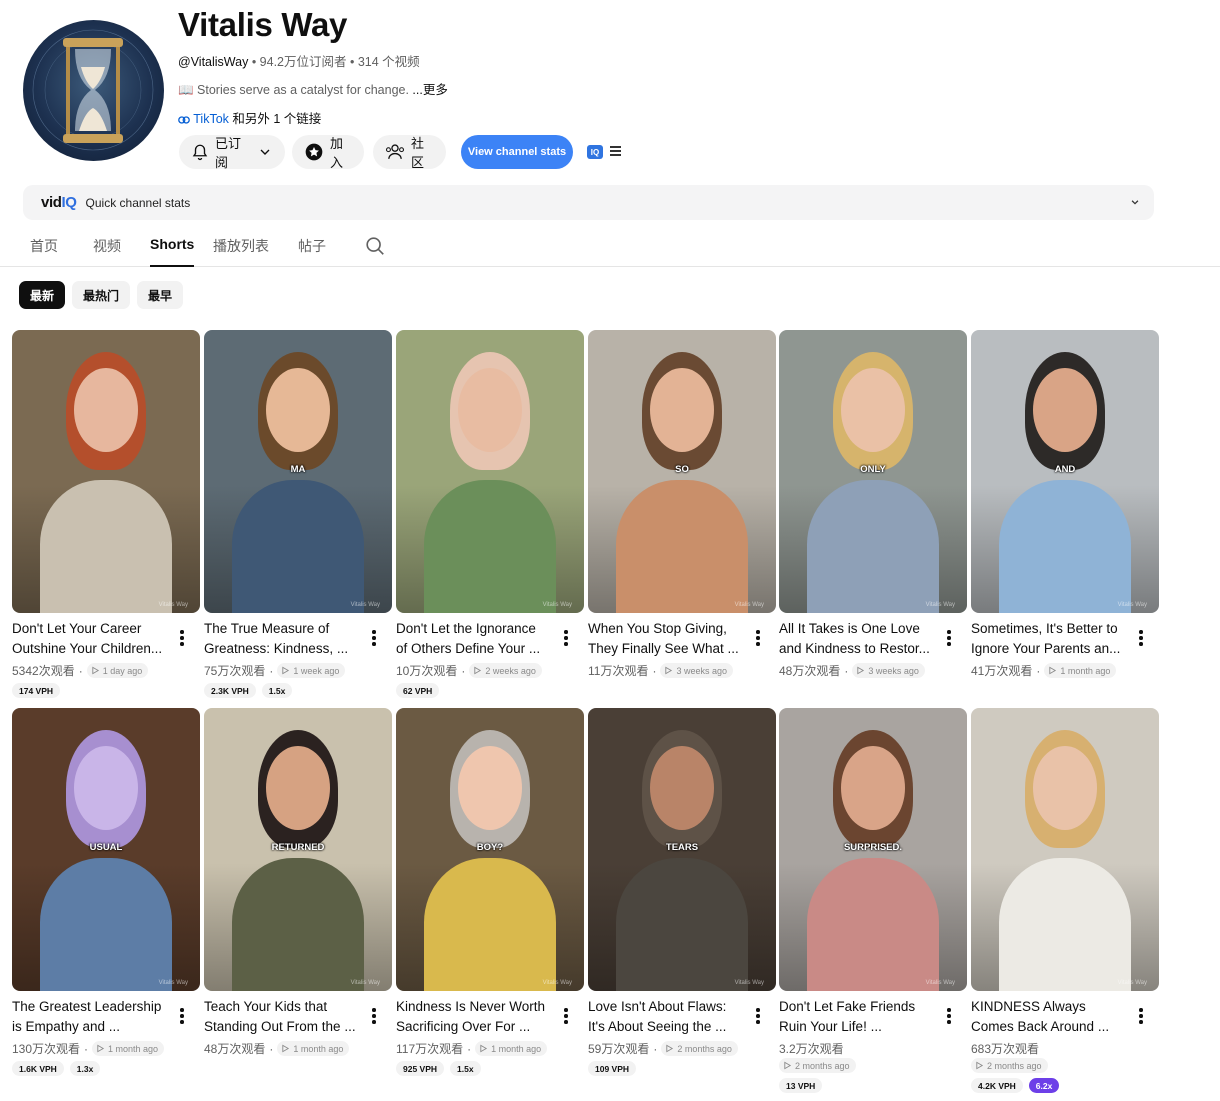 The width and height of the screenshot is (1220, 1101). I want to click on tab-videos: 视频, so click(107, 251).